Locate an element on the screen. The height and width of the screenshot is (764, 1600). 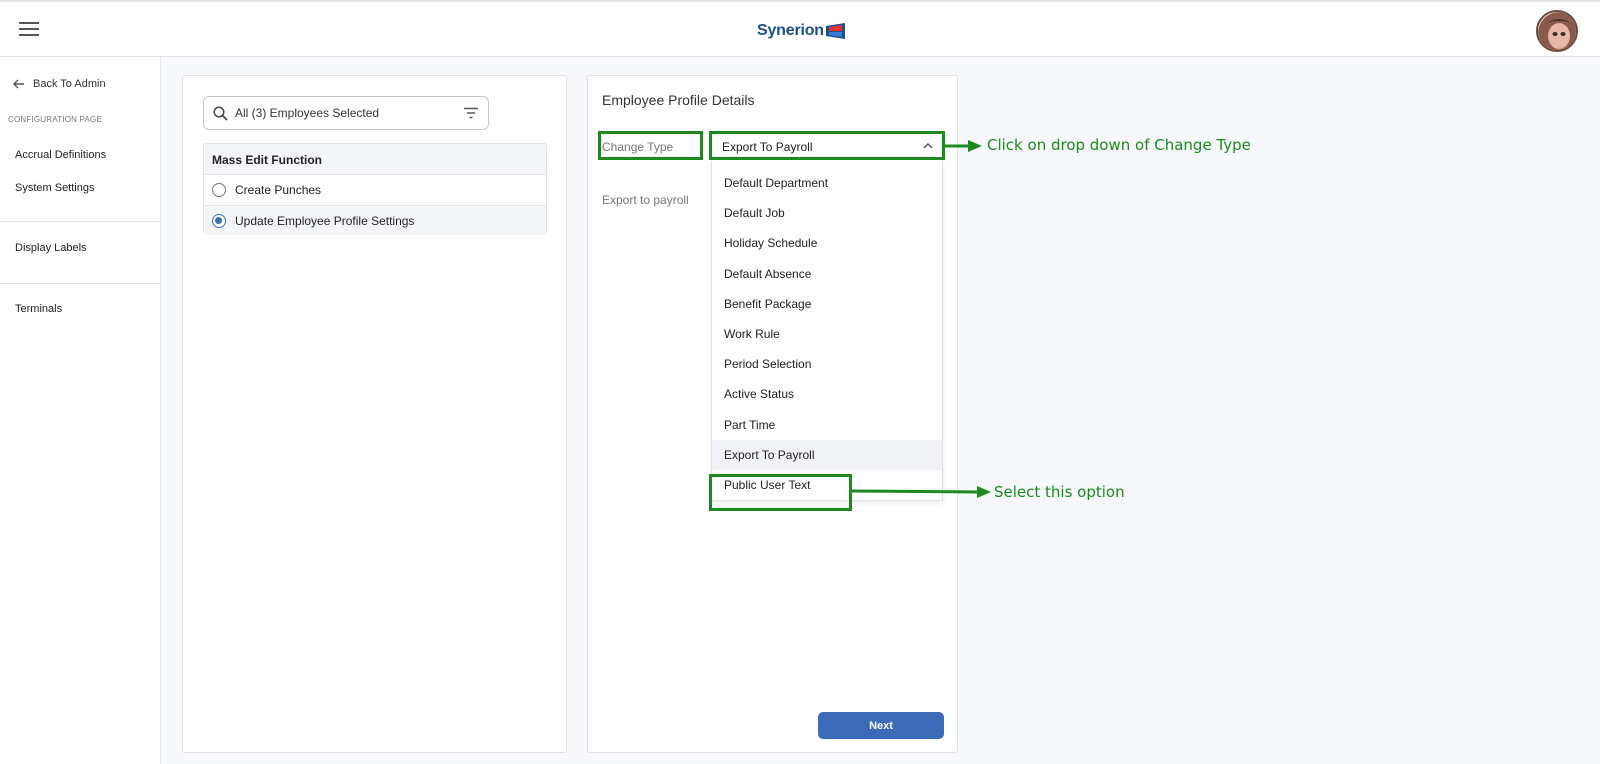
search-value: All (3) Employees Selected is located at coordinates (307, 113).